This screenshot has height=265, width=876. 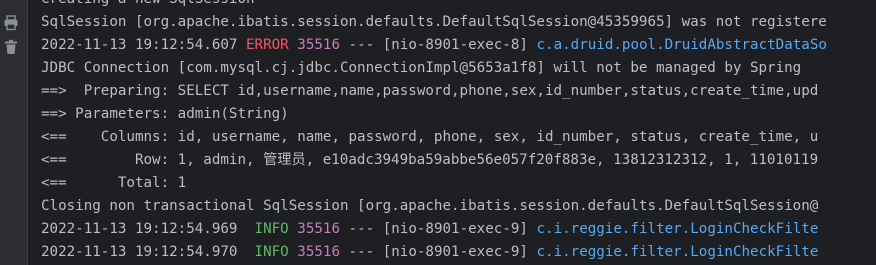 What do you see at coordinates (139, 229) in the screenshot?
I see `log-timestamp: 2022-11-13 19:12:54.969` at bounding box center [139, 229].